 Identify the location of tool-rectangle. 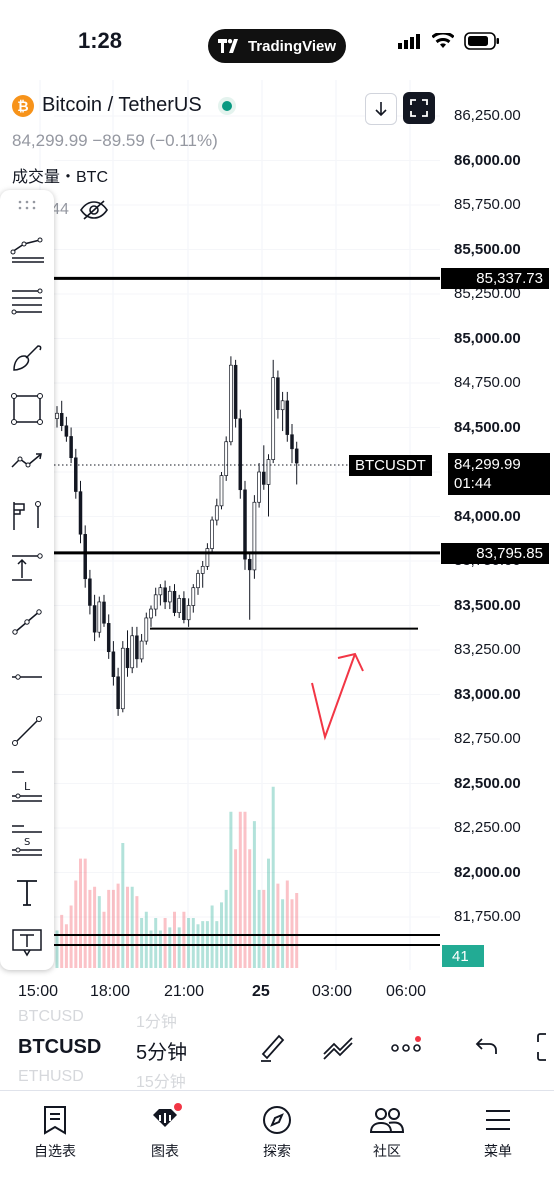
(27, 409).